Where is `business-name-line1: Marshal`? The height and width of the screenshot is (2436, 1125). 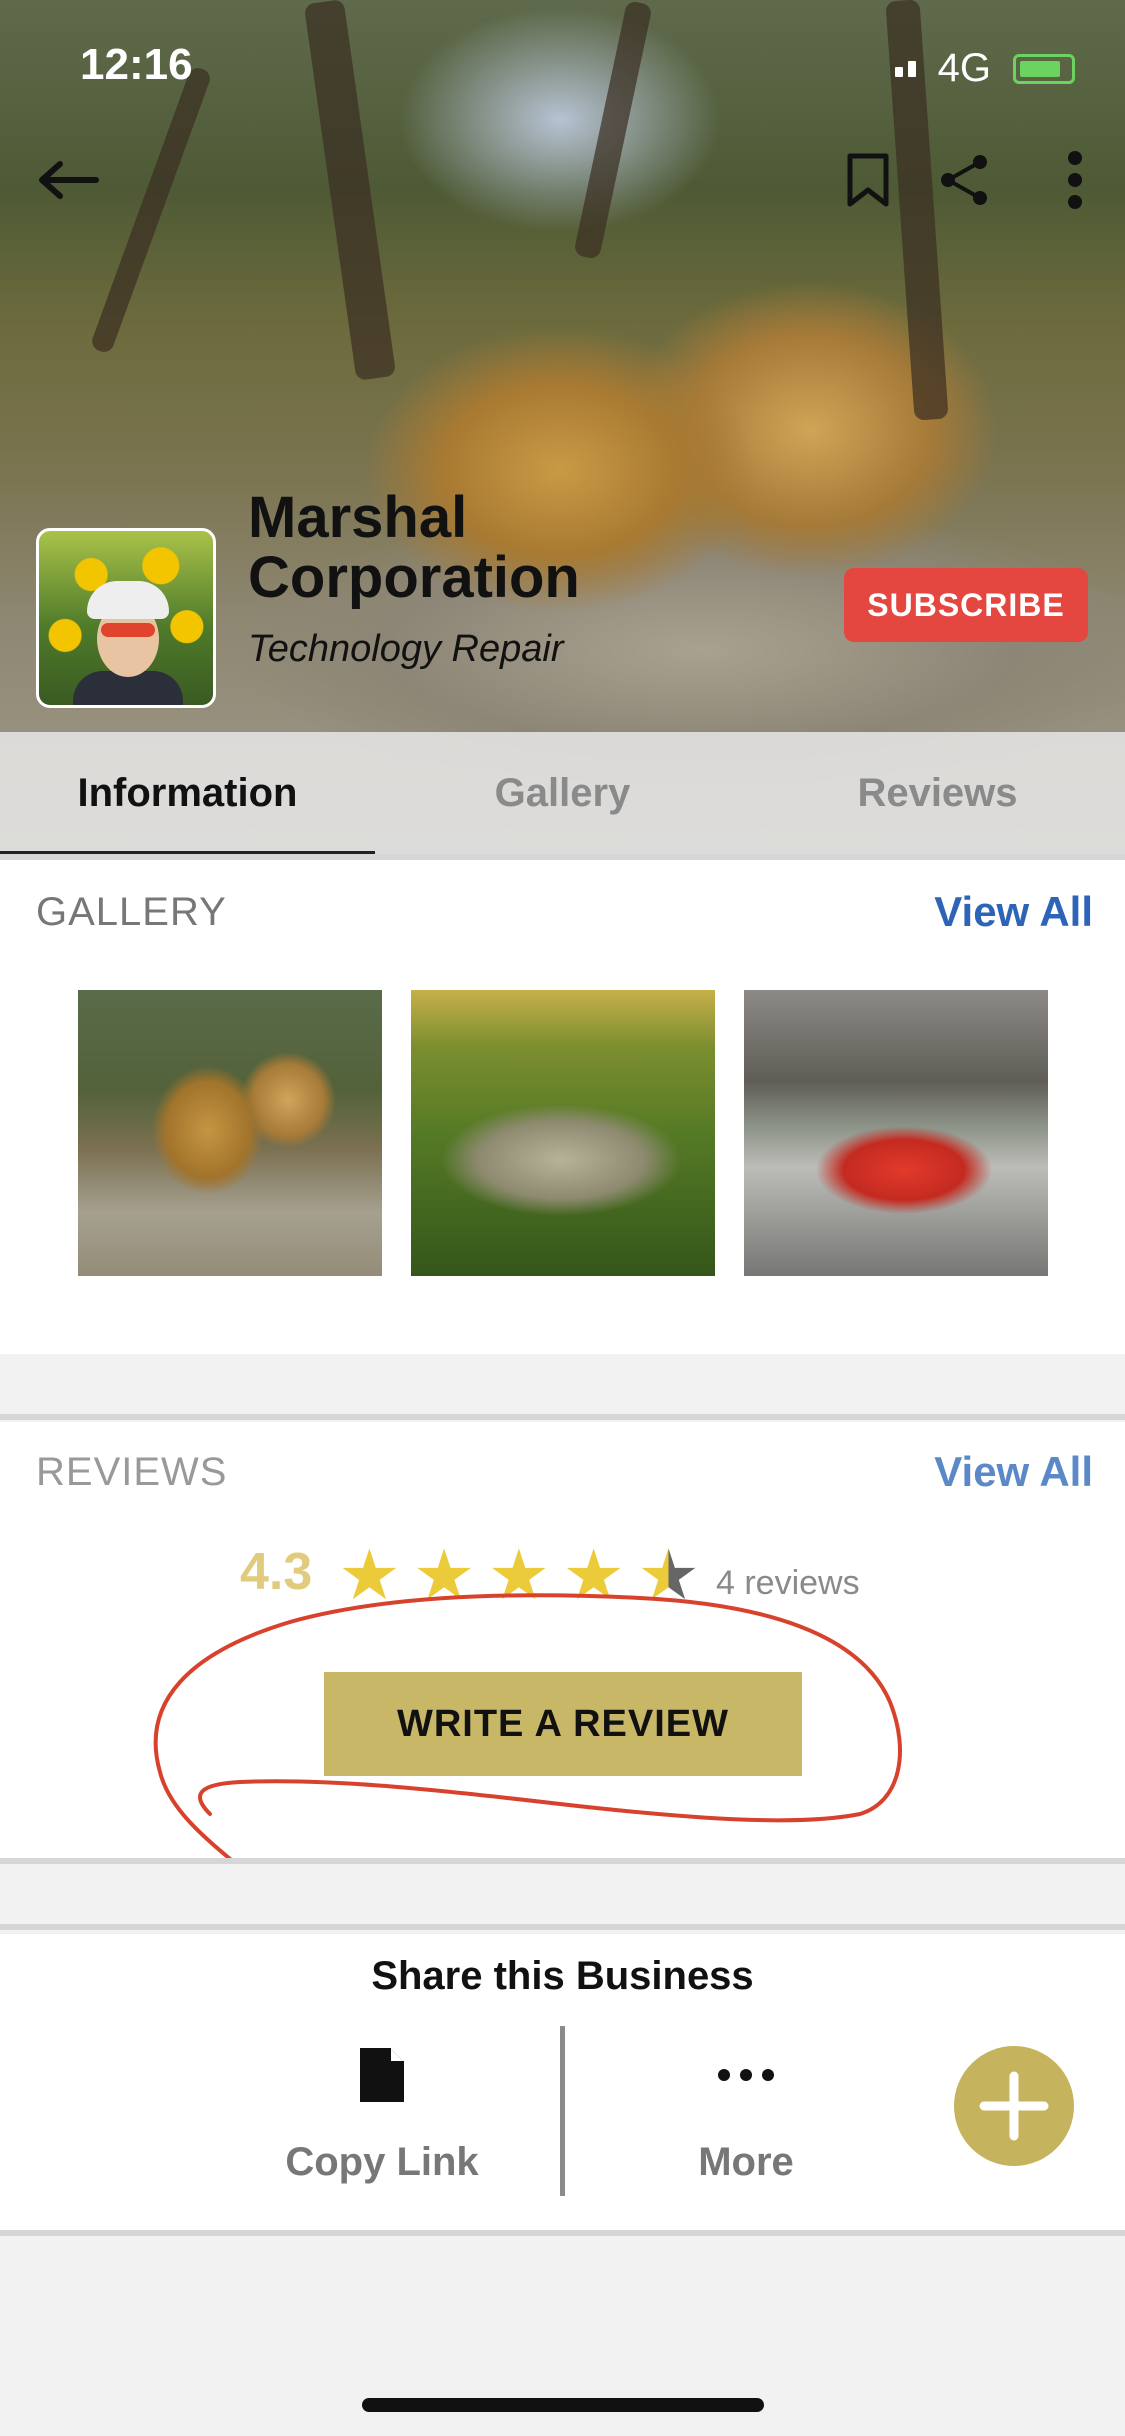
business-name-line1: Marshal is located at coordinates (358, 517).